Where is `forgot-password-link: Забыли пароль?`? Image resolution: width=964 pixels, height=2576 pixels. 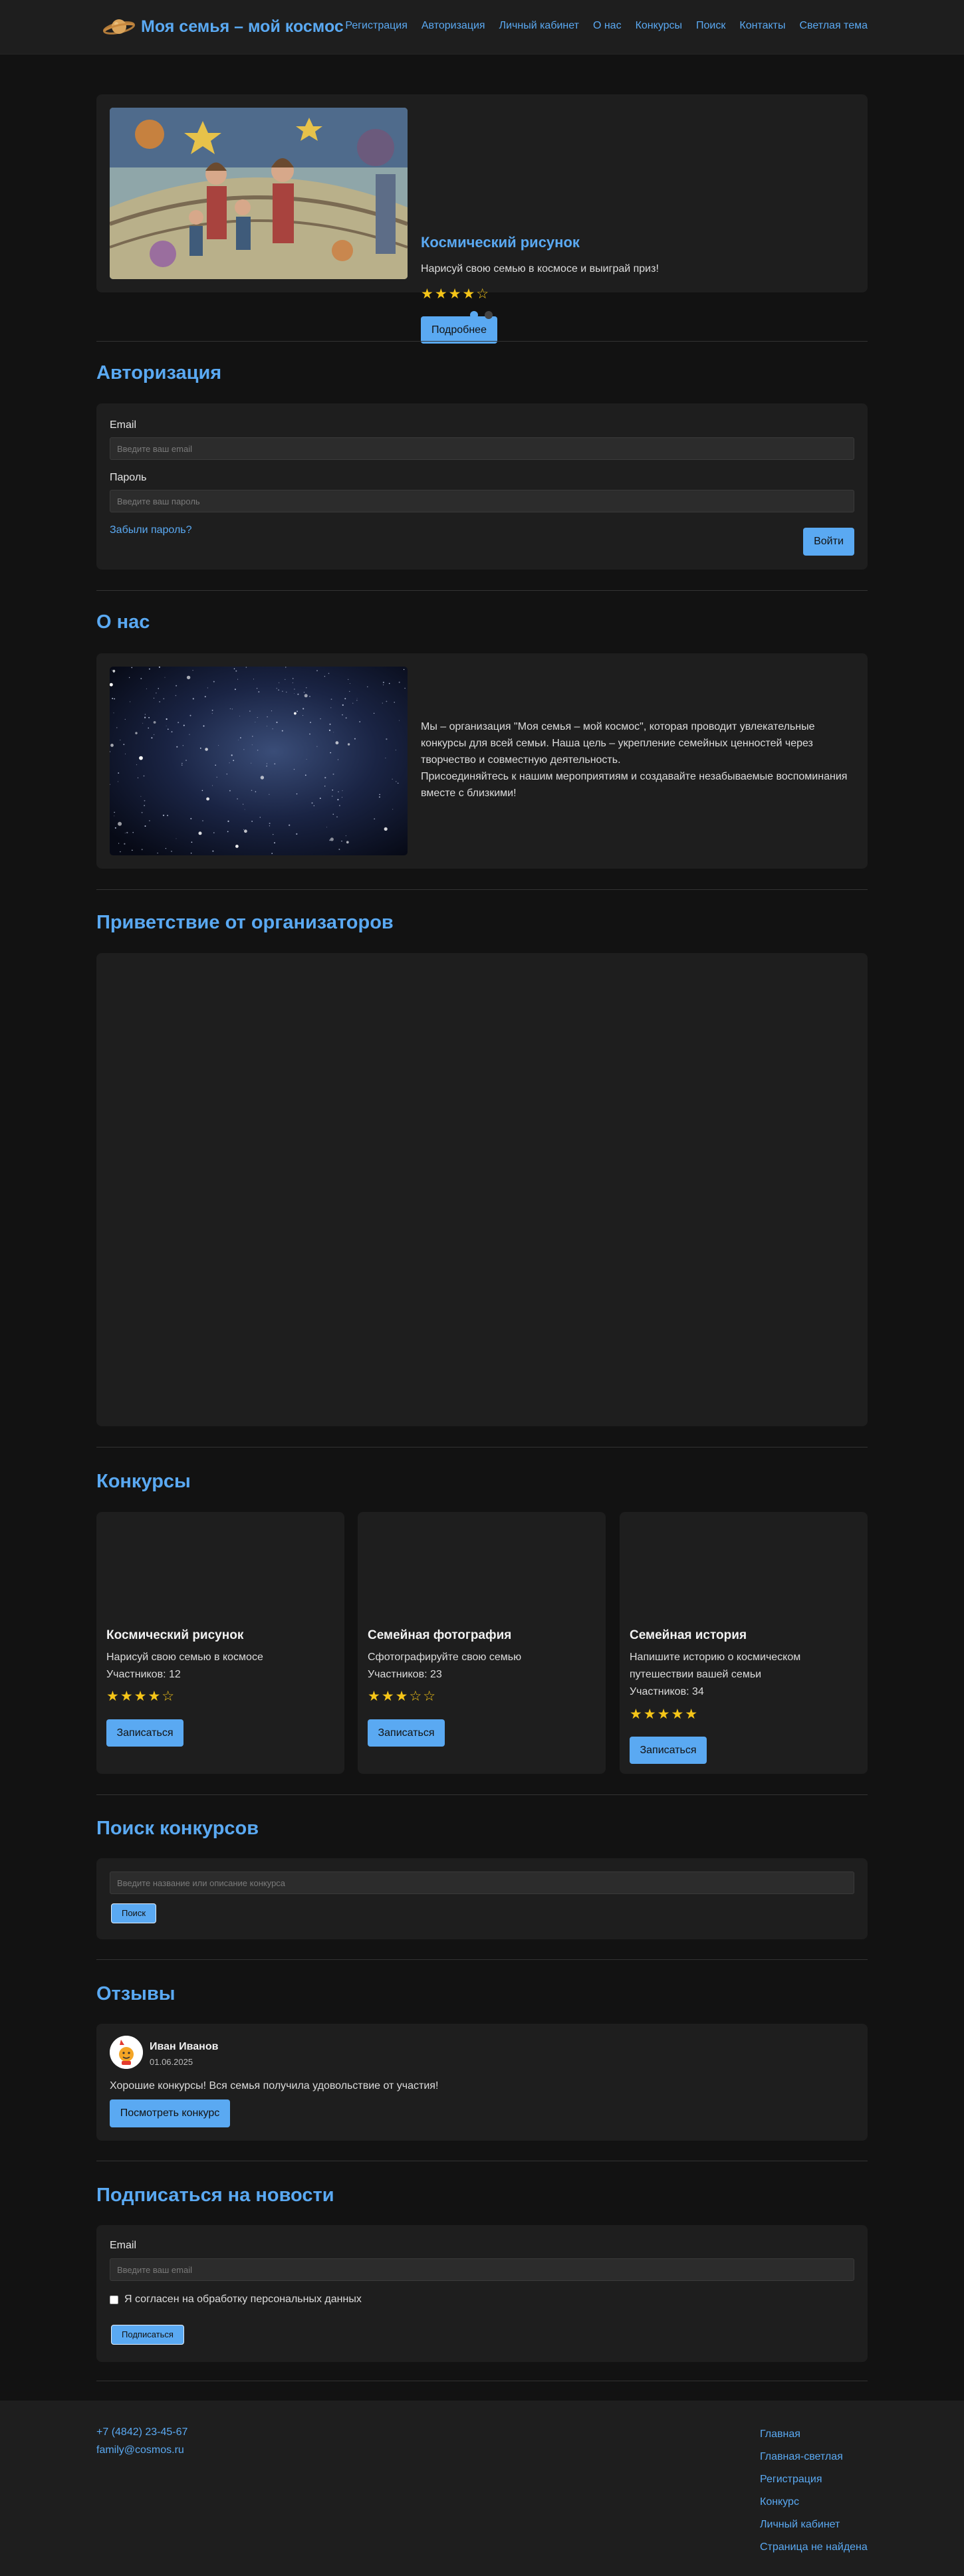 forgot-password-link: Забыли пароль? is located at coordinates (151, 530).